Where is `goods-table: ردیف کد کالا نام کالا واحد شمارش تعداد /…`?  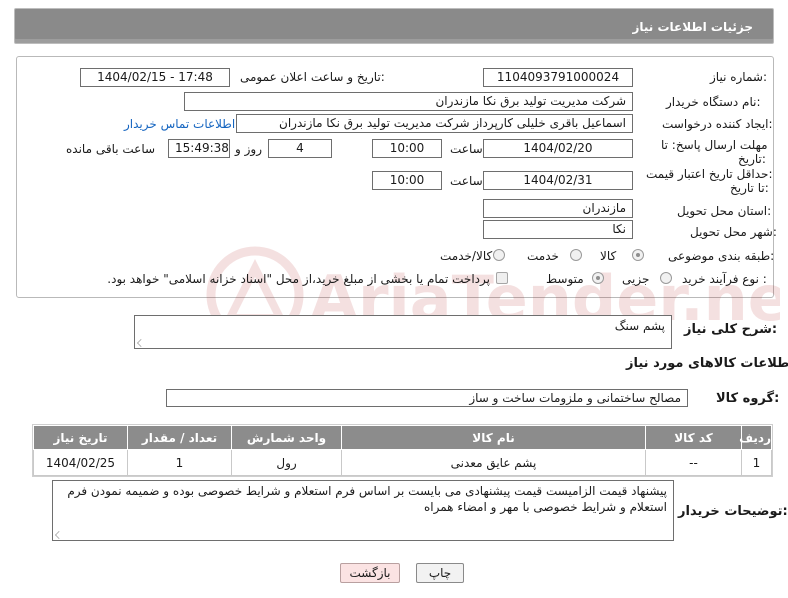 goods-table: ردیف کد کالا نام کالا واحد شمارش تعداد /… is located at coordinates (402, 450).